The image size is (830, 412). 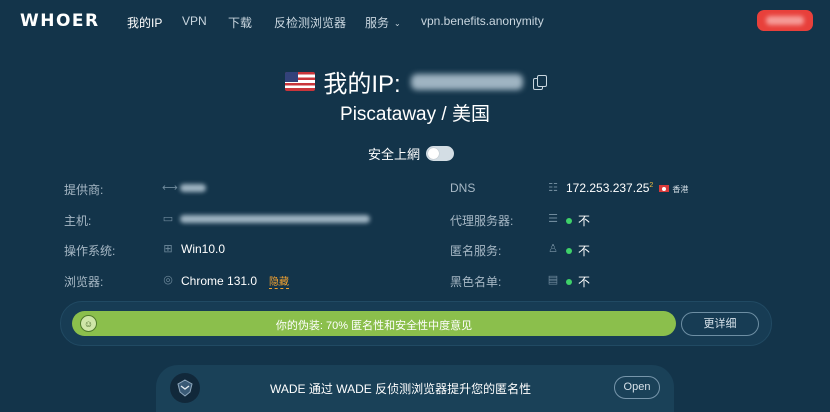 What do you see at coordinates (637, 387) in the screenshot?
I see `open-button: Open` at bounding box center [637, 387].